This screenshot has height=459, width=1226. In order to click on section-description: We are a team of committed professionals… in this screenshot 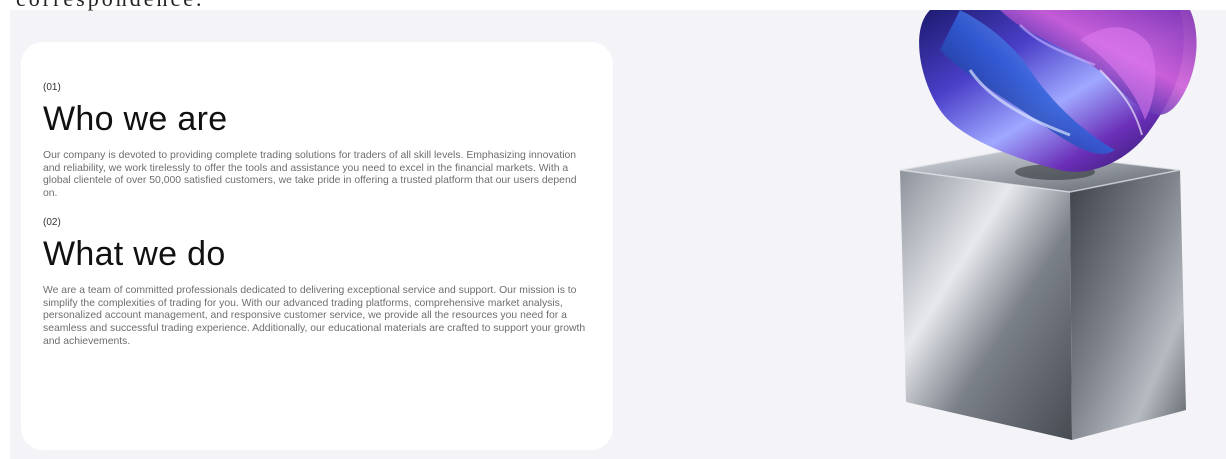, I will do `click(314, 315)`.